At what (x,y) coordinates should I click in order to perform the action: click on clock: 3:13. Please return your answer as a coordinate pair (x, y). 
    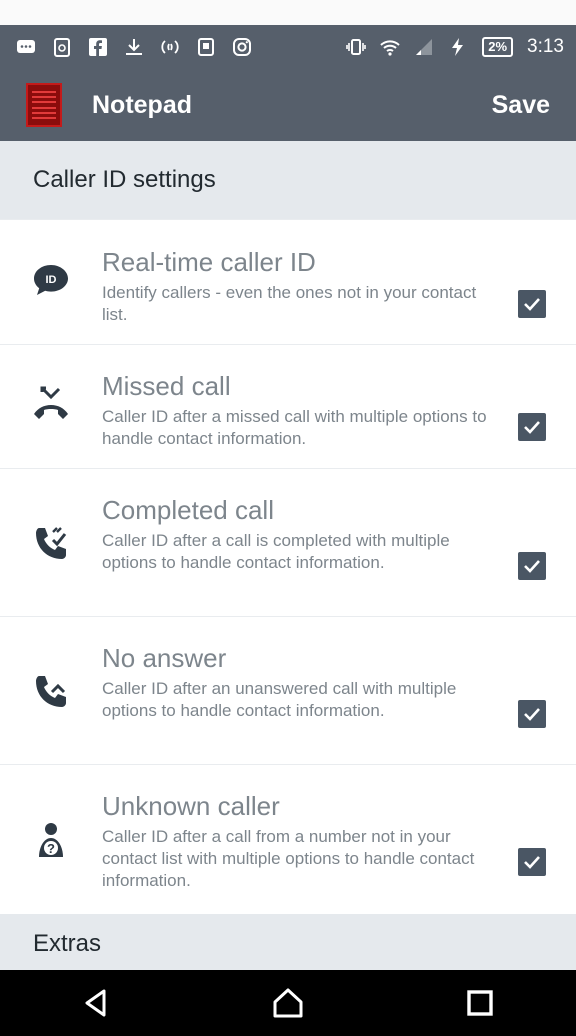
    Looking at the image, I should click on (545, 46).